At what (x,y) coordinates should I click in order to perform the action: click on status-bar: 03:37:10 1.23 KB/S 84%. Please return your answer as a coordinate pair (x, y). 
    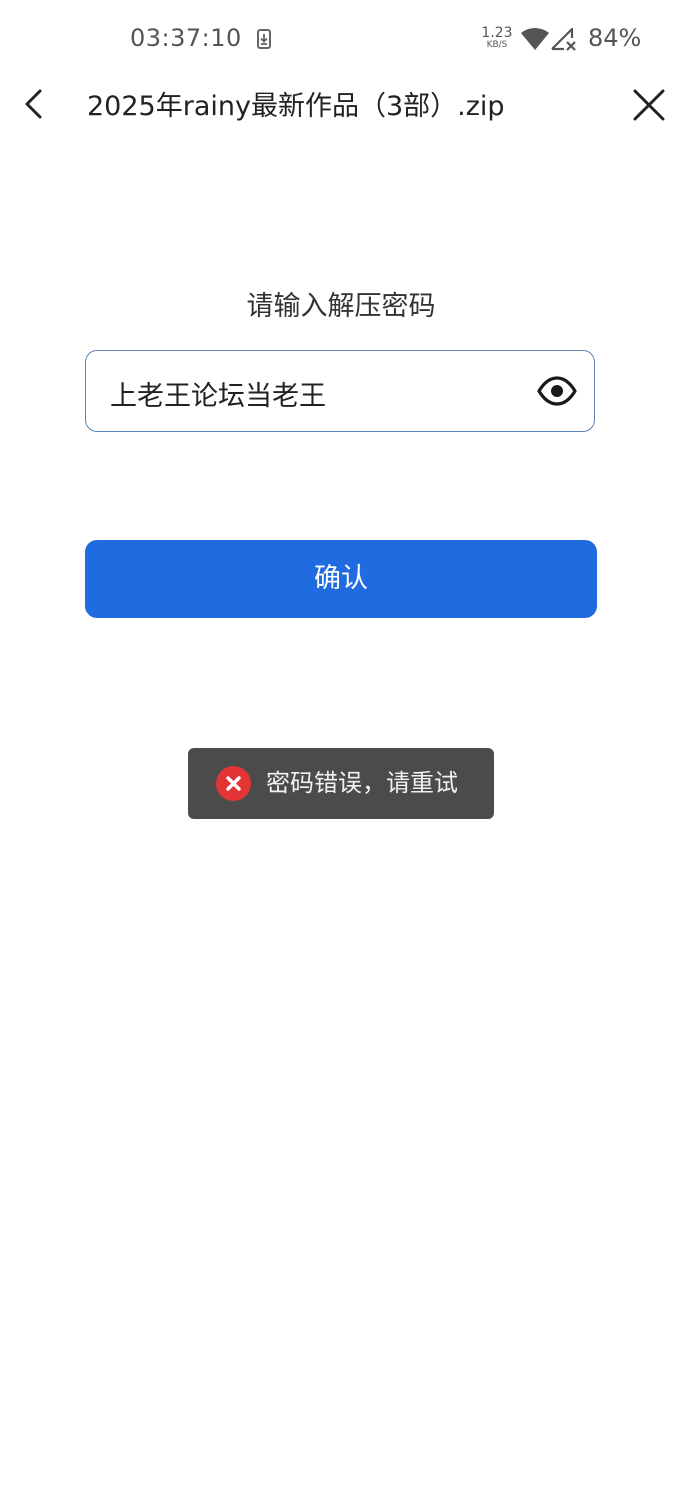
    Looking at the image, I should click on (341, 39).